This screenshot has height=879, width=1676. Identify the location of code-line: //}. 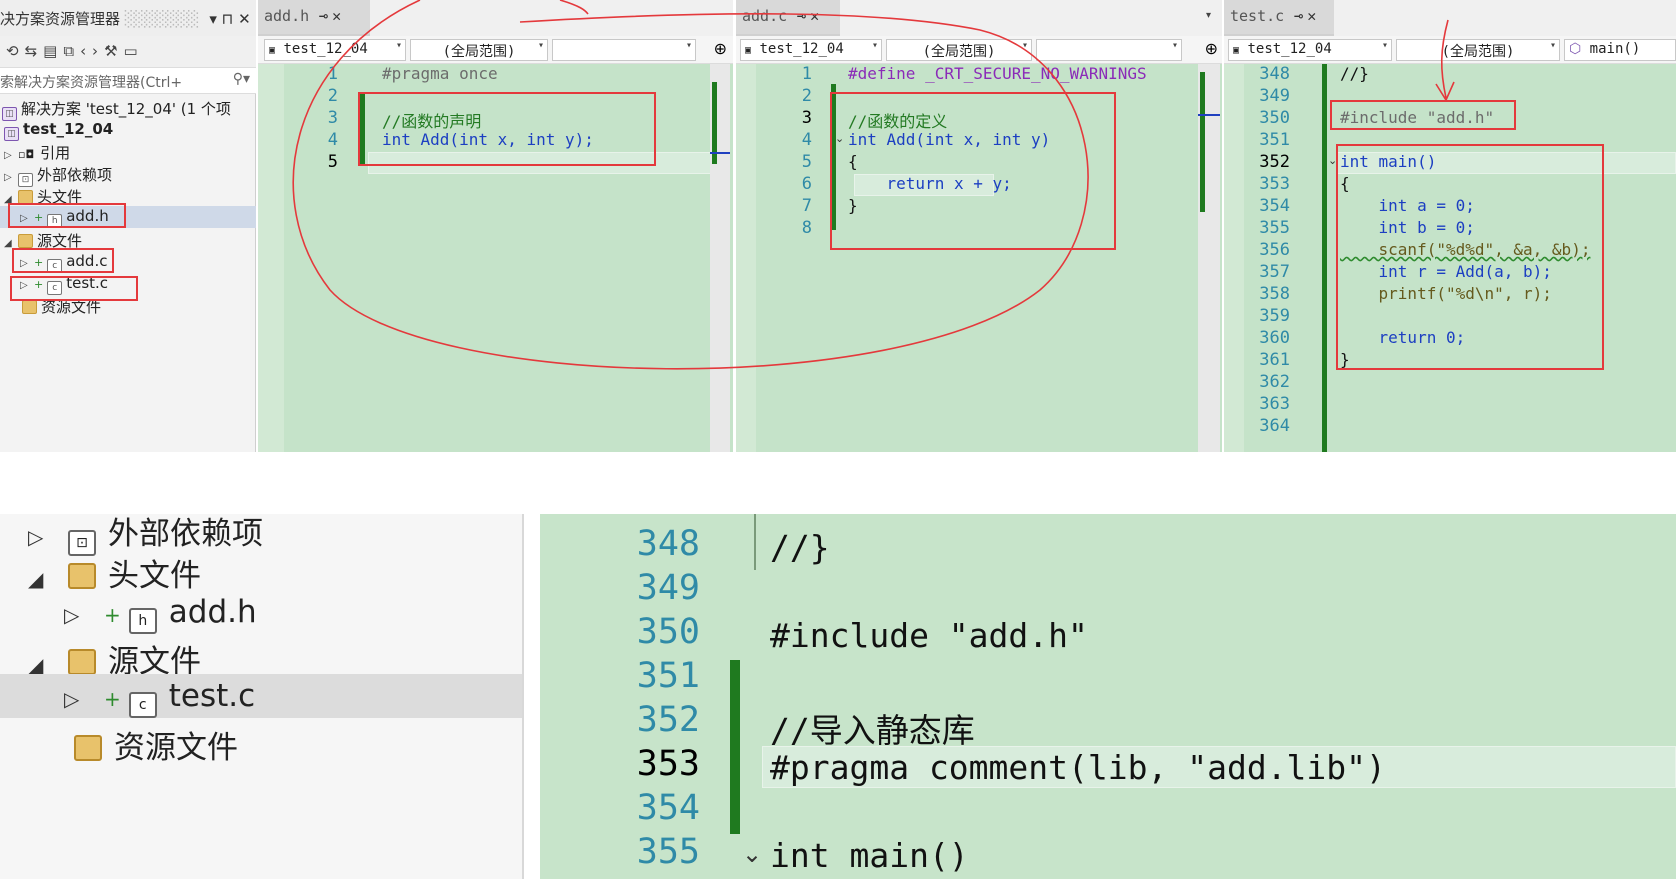
(800, 547).